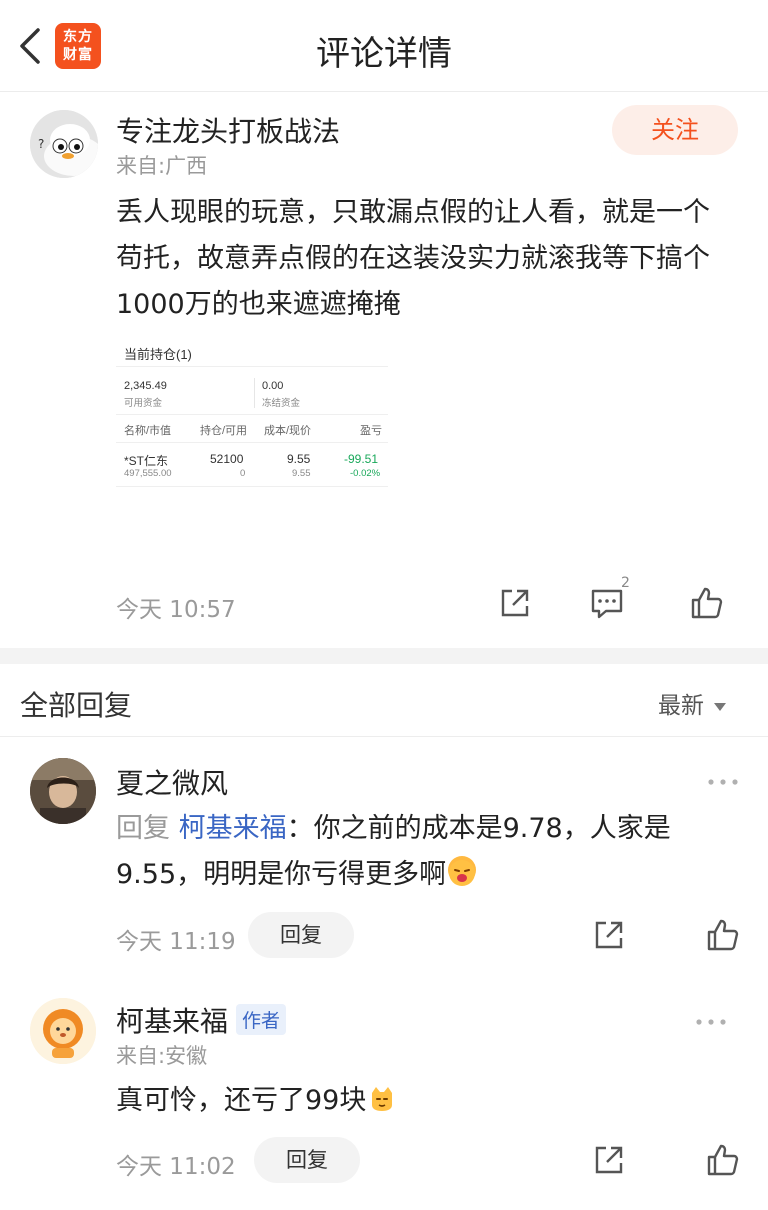  What do you see at coordinates (143, 828) in the screenshot?
I see `reply-prefix: 回复` at bounding box center [143, 828].